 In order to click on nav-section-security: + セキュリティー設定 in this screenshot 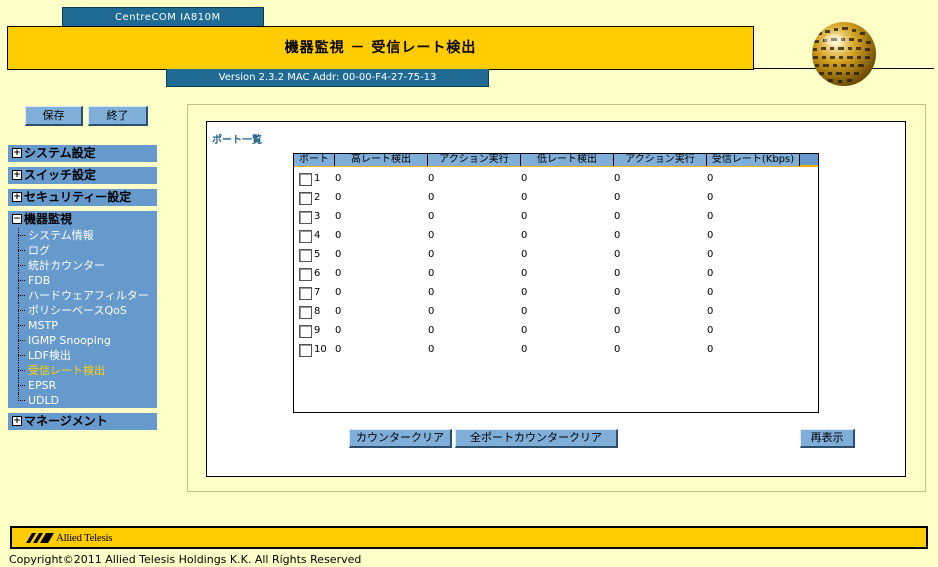, I will do `click(82, 197)`.